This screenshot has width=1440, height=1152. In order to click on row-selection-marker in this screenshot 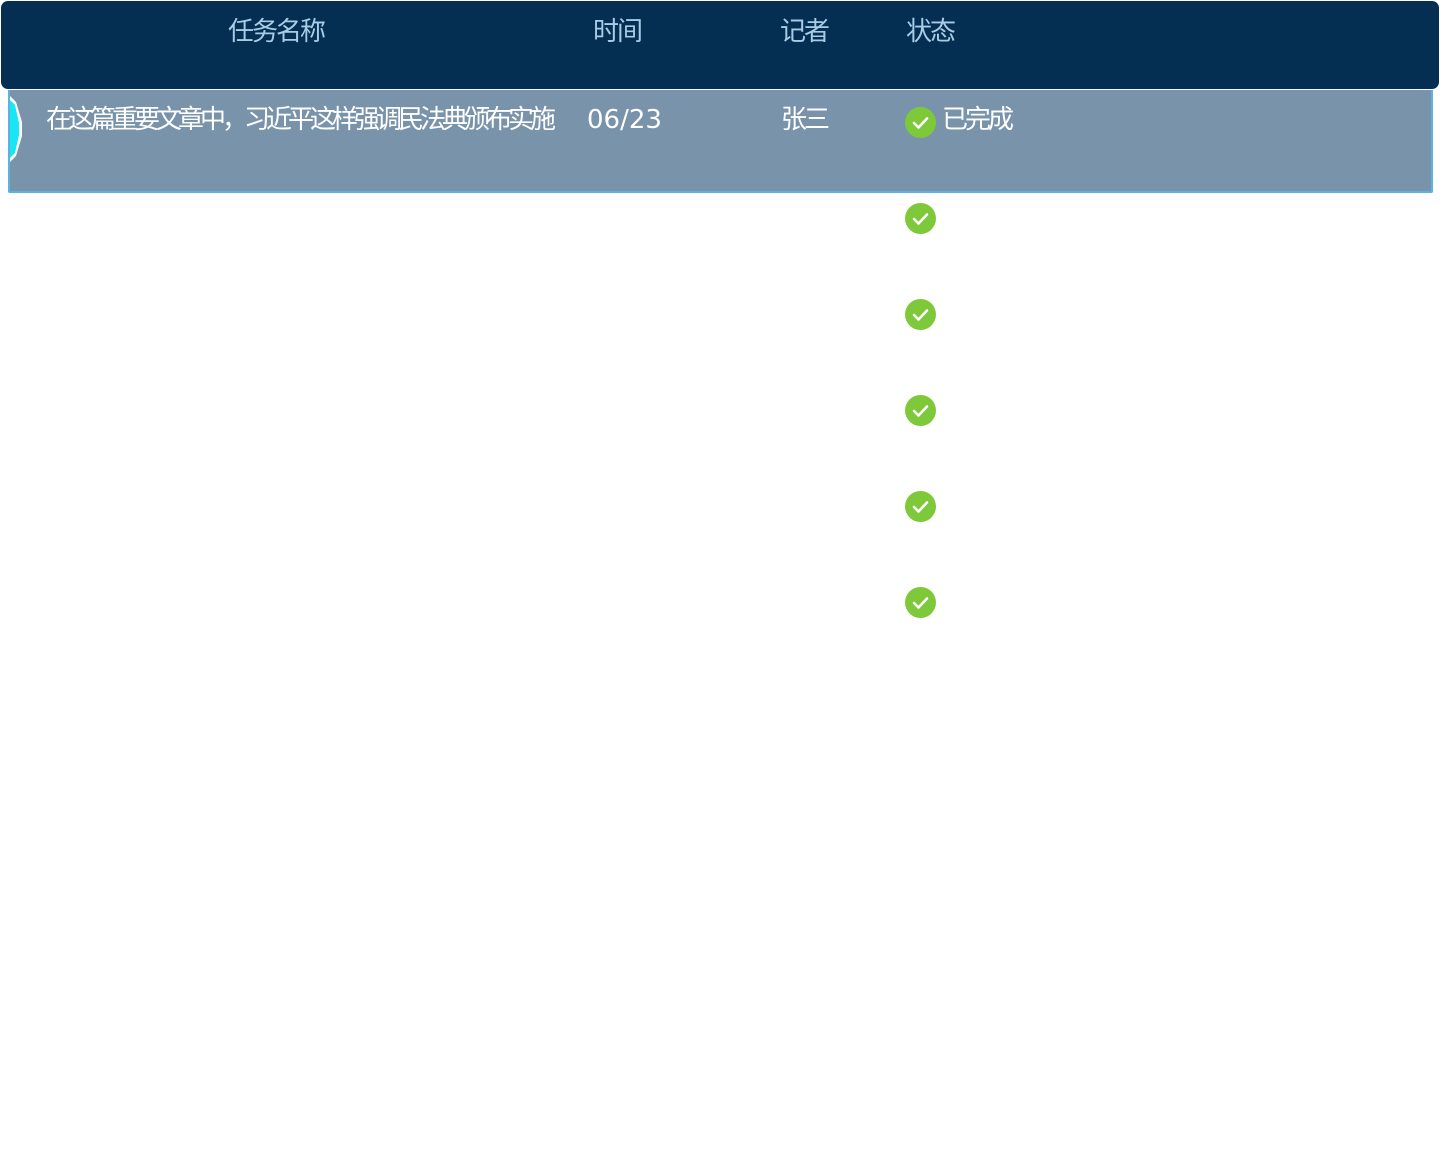, I will do `click(16, 129)`.